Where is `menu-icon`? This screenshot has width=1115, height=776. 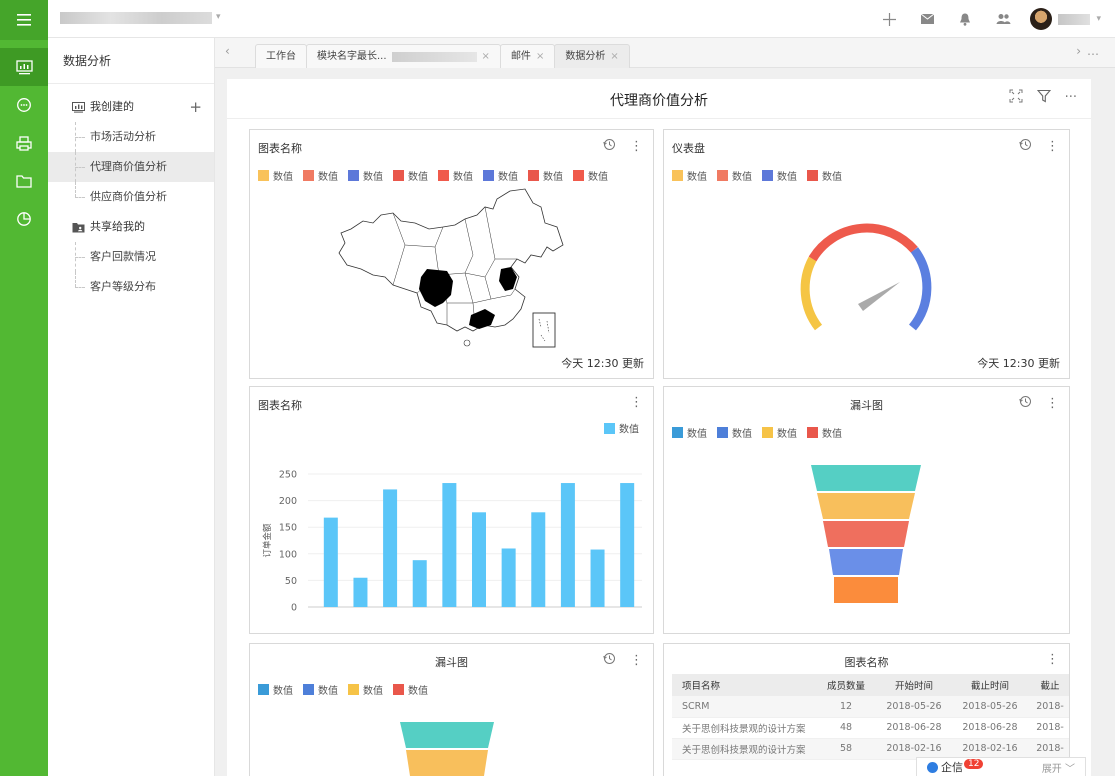 menu-icon is located at coordinates (24, 20).